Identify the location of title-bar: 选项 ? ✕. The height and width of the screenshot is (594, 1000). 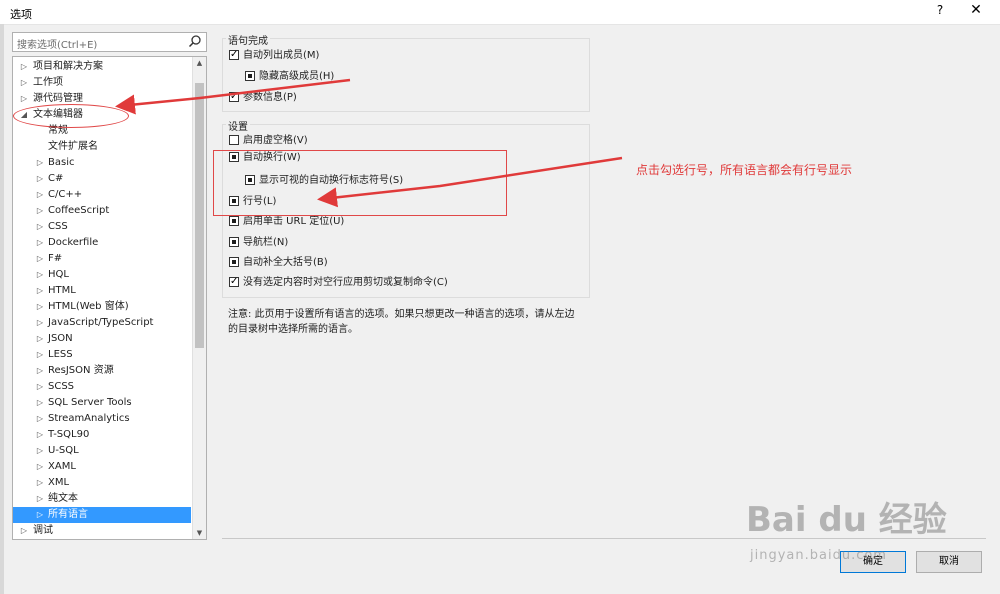
(500, 12).